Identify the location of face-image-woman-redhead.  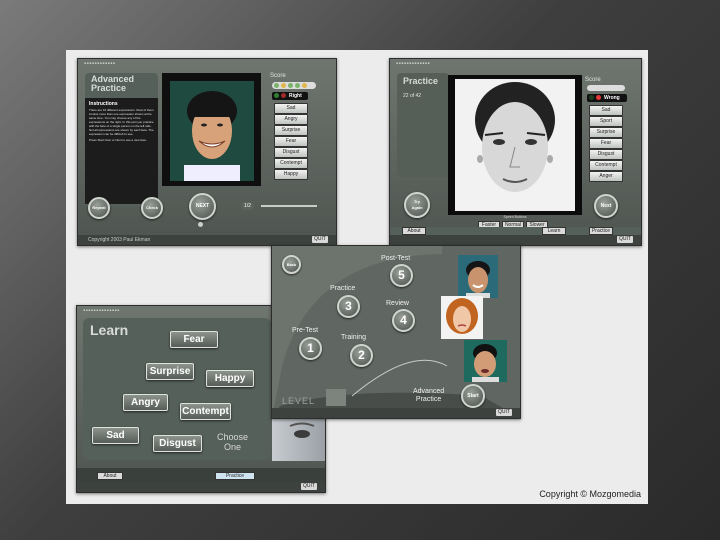
(462, 317).